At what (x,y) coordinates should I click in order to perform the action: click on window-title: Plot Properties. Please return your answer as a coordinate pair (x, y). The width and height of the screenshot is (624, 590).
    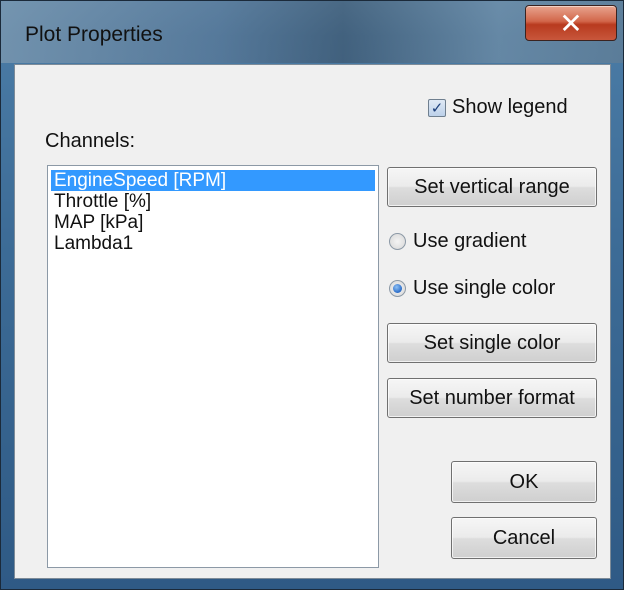
    Looking at the image, I should click on (94, 34).